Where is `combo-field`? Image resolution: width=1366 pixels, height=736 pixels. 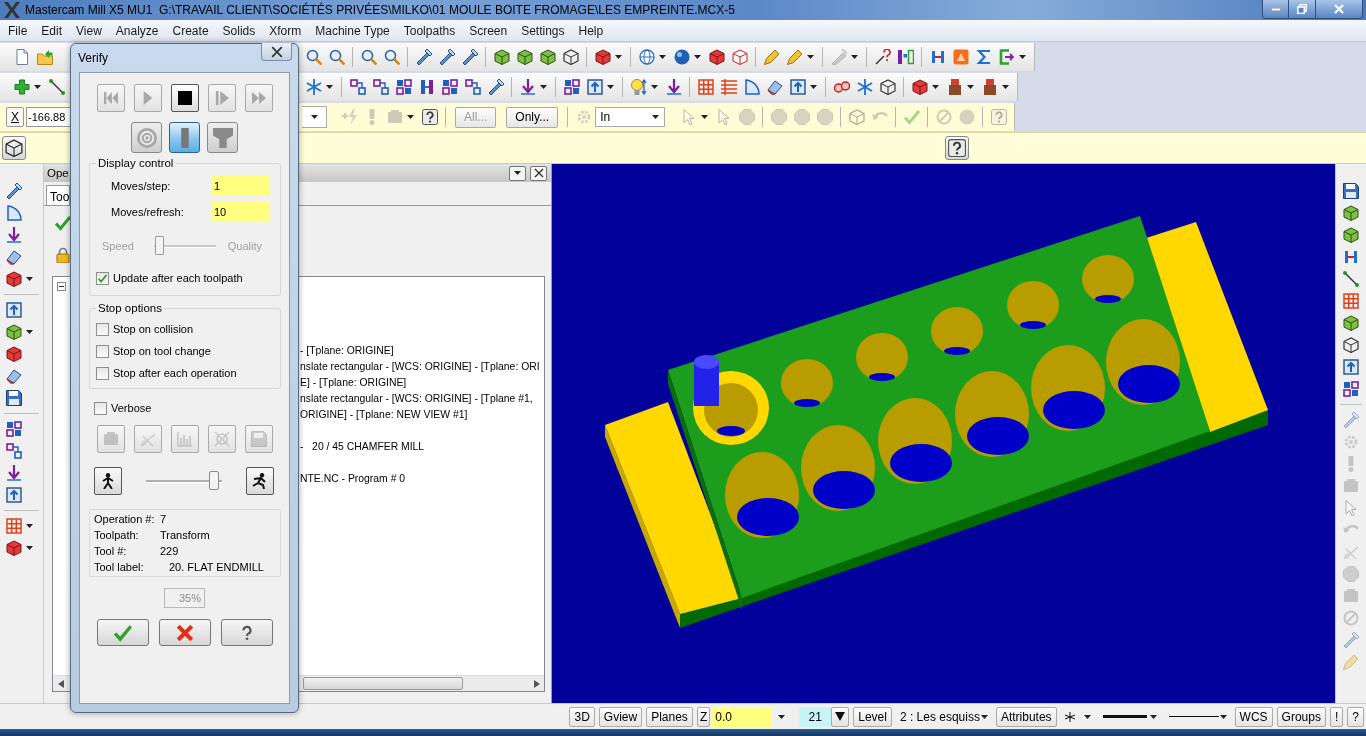 combo-field is located at coordinates (314, 117).